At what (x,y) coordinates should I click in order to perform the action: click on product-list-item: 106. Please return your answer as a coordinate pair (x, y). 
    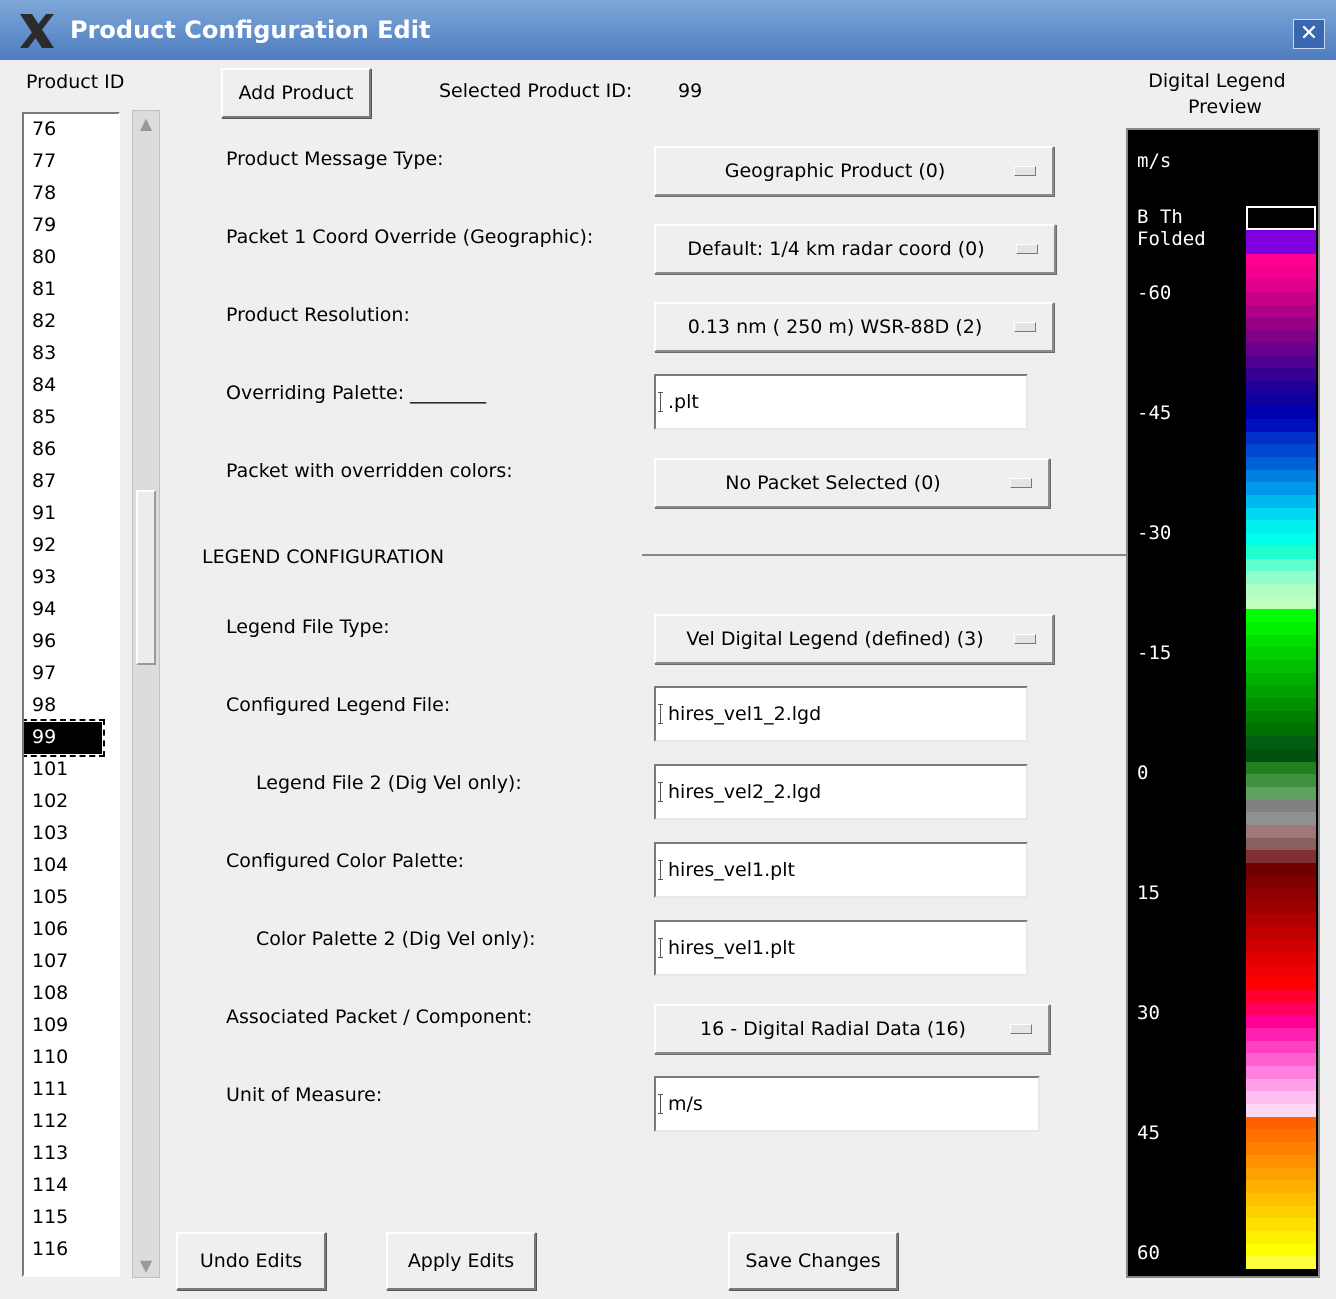
    Looking at the image, I should click on (71, 930).